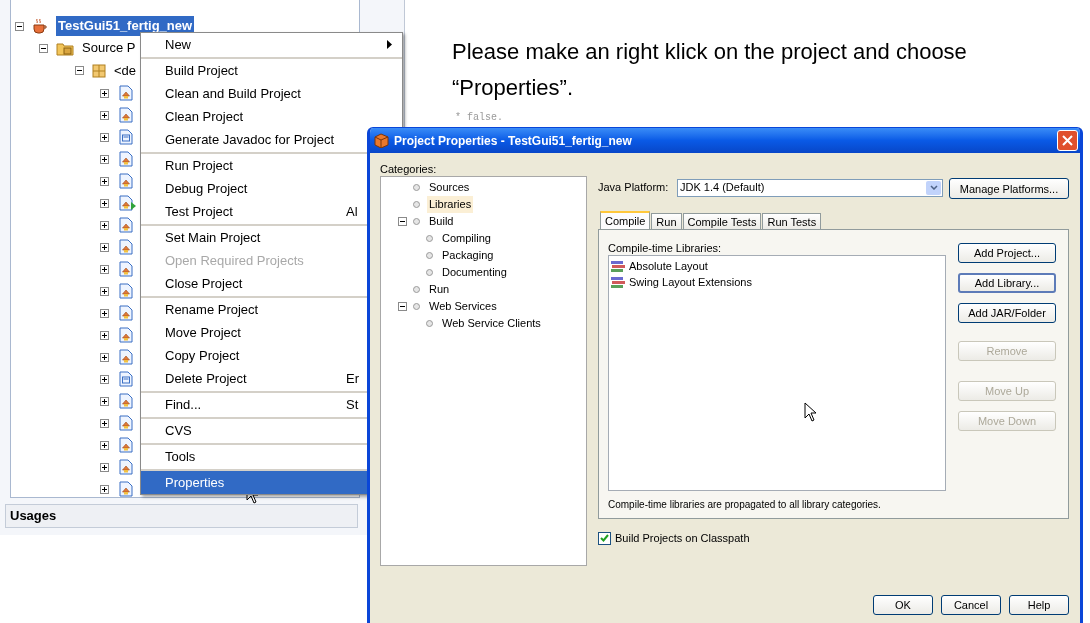  I want to click on dialog-button: Cancel, so click(971, 605).